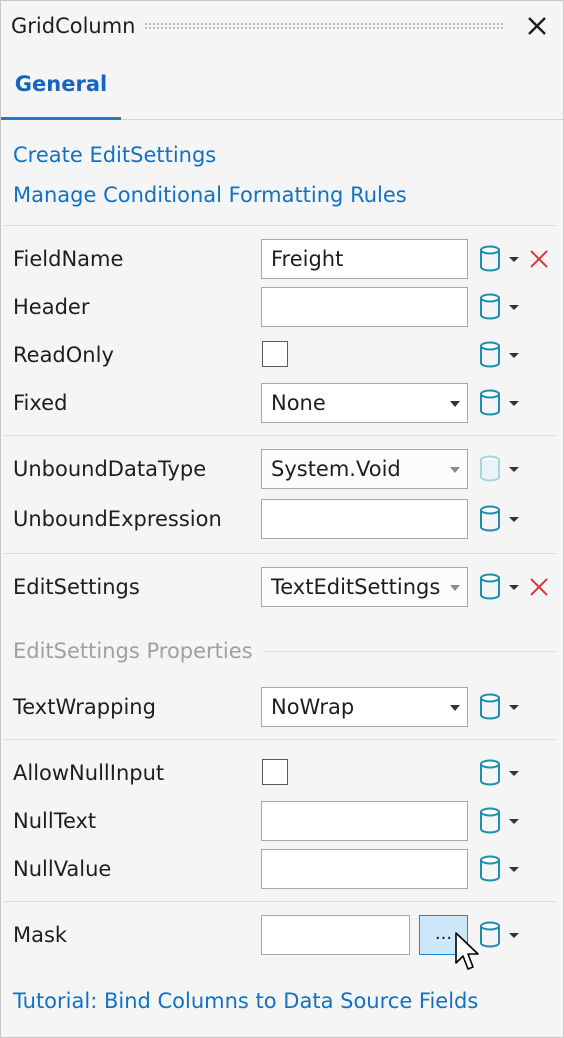  What do you see at coordinates (364, 869) in the screenshot?
I see `nullvalue-input` at bounding box center [364, 869].